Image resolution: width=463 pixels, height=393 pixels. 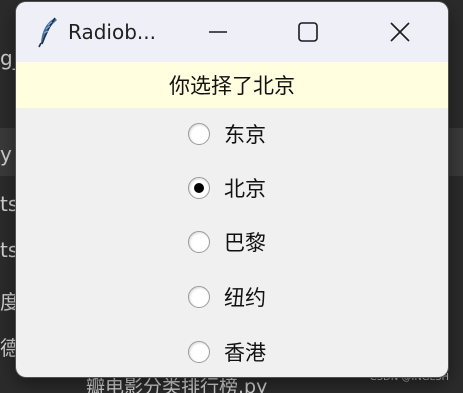 I want to click on radio-option: 香港, so click(x=227, y=352).